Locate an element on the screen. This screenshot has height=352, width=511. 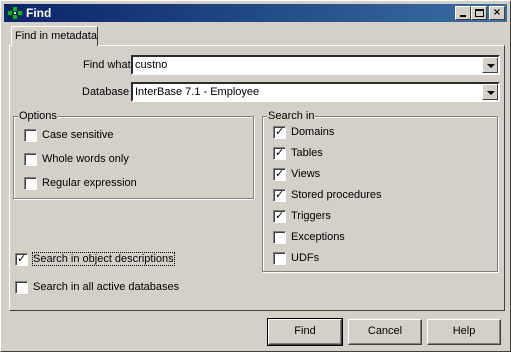
checkbox-label: Triggers is located at coordinates (311, 216).